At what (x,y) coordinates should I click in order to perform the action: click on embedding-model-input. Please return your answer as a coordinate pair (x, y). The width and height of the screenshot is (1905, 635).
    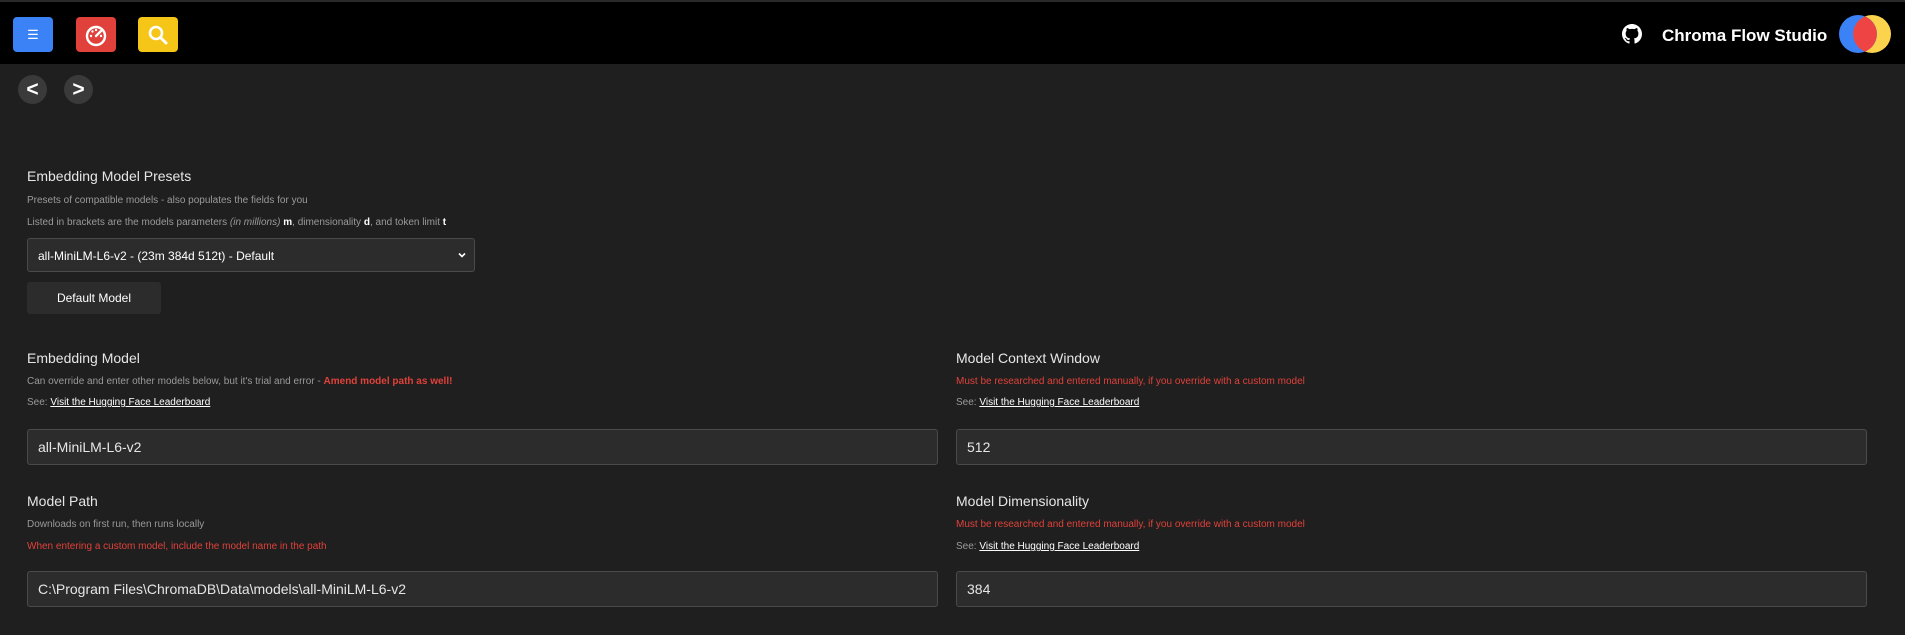
    Looking at the image, I should click on (482, 447).